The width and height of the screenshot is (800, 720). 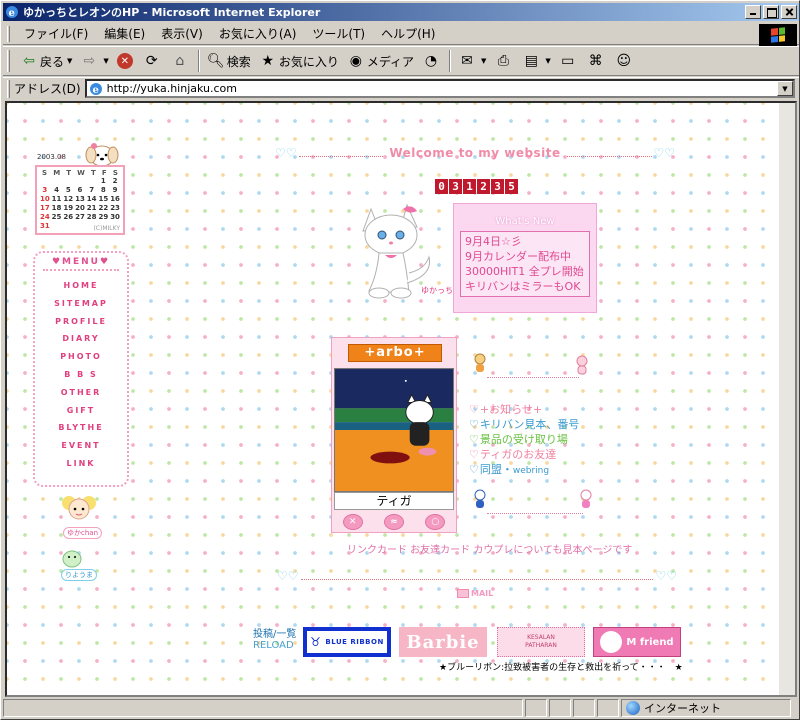 I want to click on tarbot-button-left: ✕, so click(x=352, y=522).